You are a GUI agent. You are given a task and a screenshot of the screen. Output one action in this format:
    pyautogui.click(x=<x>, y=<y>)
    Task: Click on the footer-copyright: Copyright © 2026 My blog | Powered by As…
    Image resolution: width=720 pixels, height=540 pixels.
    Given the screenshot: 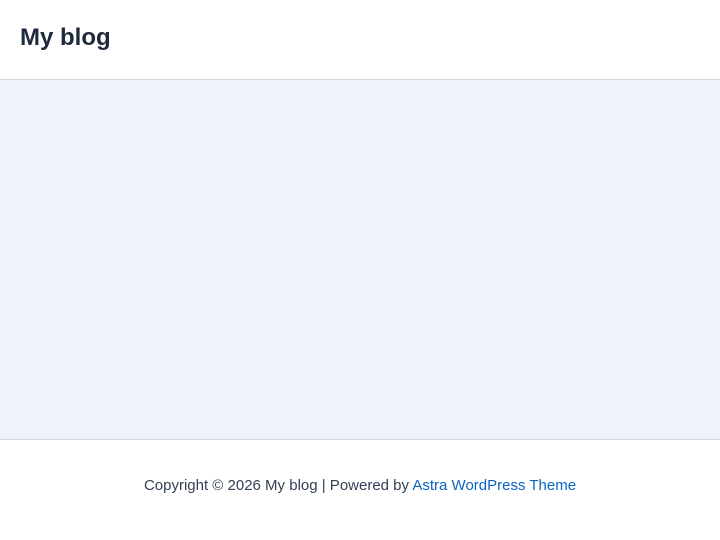 What is the action you would take?
    pyautogui.click(x=360, y=486)
    